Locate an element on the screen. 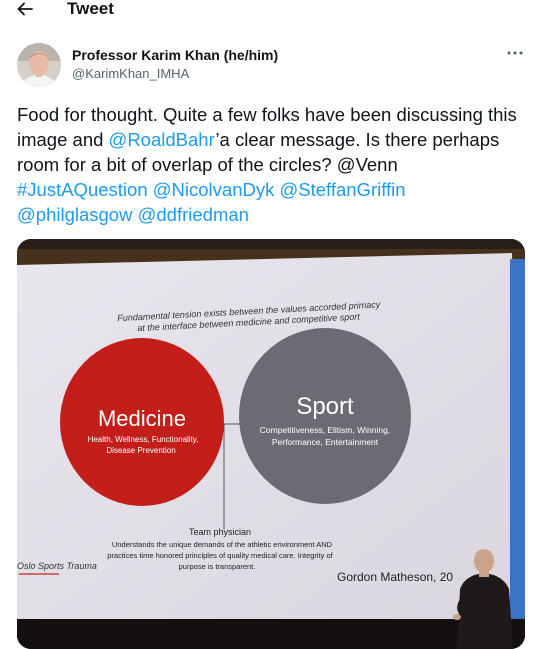 Image resolution: width=533 pixels, height=649 pixels. more-horizontal-icon is located at coordinates (515, 53).